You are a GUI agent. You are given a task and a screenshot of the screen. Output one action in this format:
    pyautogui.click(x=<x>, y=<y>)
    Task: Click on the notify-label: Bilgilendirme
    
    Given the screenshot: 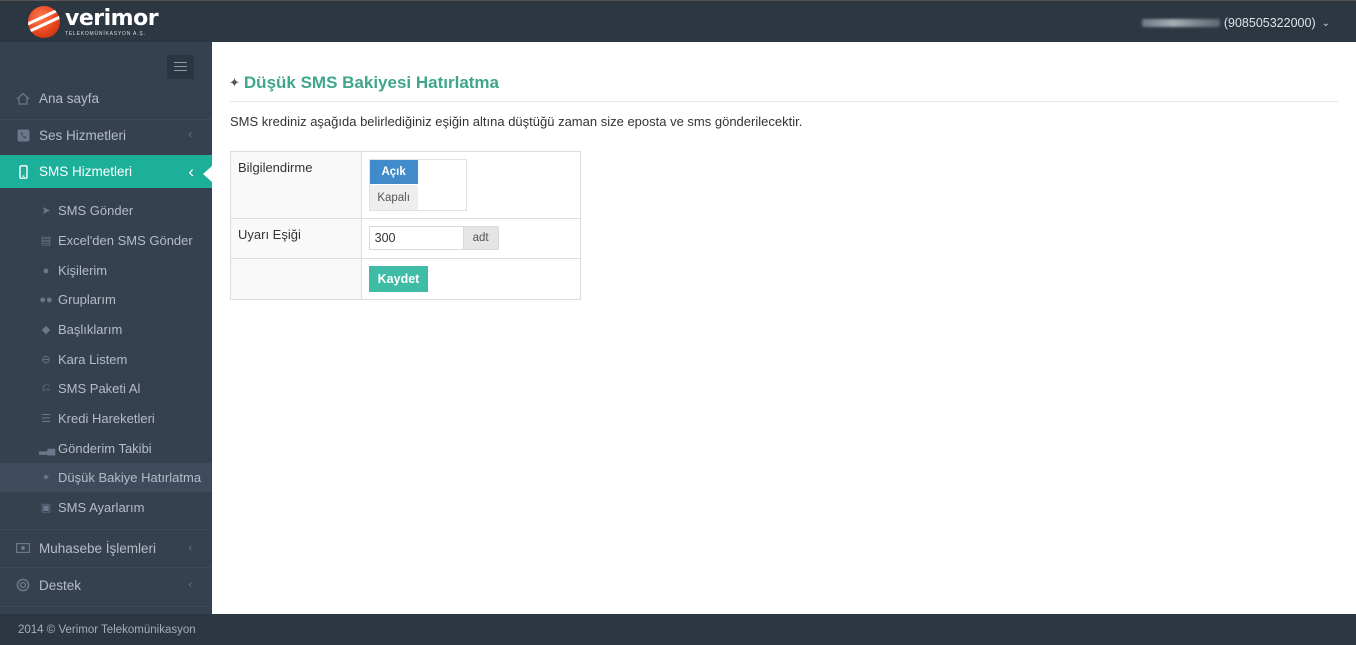 What is the action you would take?
    pyautogui.click(x=296, y=185)
    